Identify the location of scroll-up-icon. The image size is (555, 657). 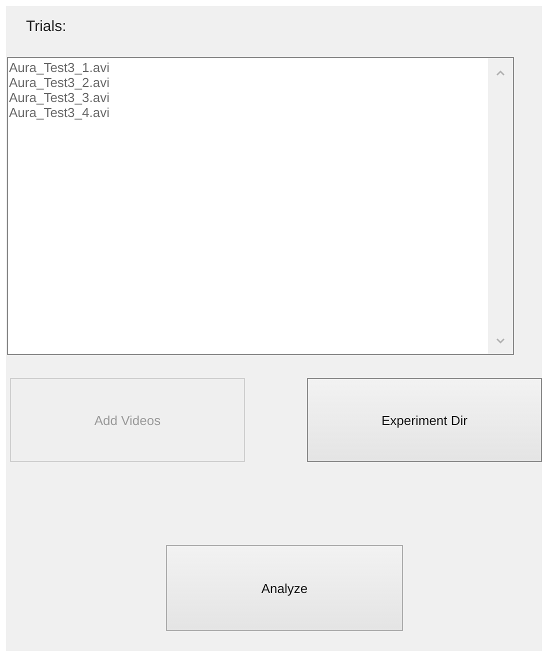
(500, 73).